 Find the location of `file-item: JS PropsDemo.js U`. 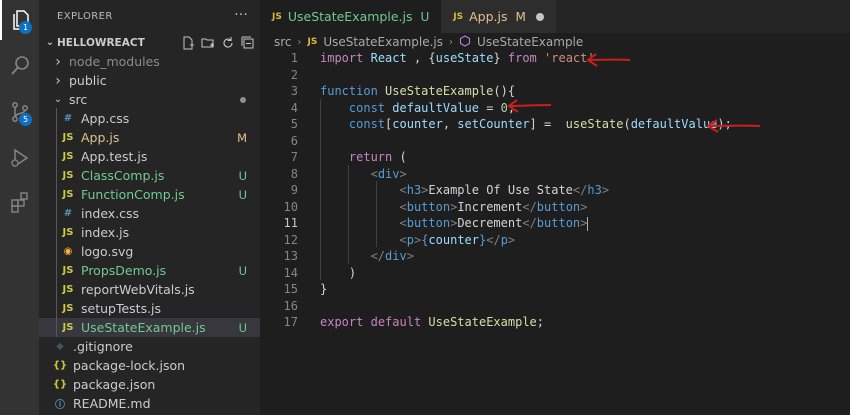

file-item: JS PropsDemo.js U is located at coordinates (149, 270).